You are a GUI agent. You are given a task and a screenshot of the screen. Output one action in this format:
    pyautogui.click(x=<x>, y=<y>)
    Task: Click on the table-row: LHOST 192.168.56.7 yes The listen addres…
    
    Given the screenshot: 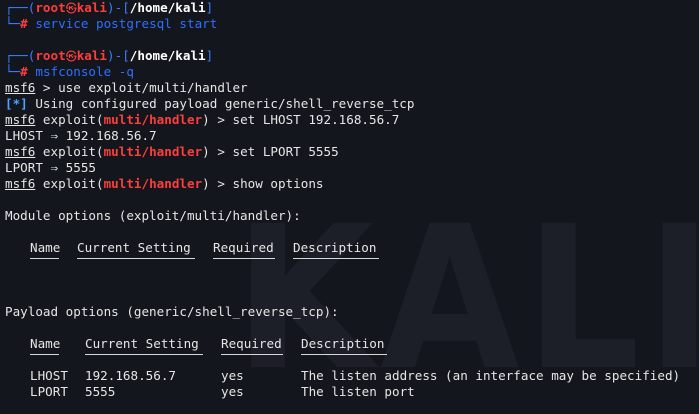 What is the action you would take?
    pyautogui.click(x=352, y=376)
    